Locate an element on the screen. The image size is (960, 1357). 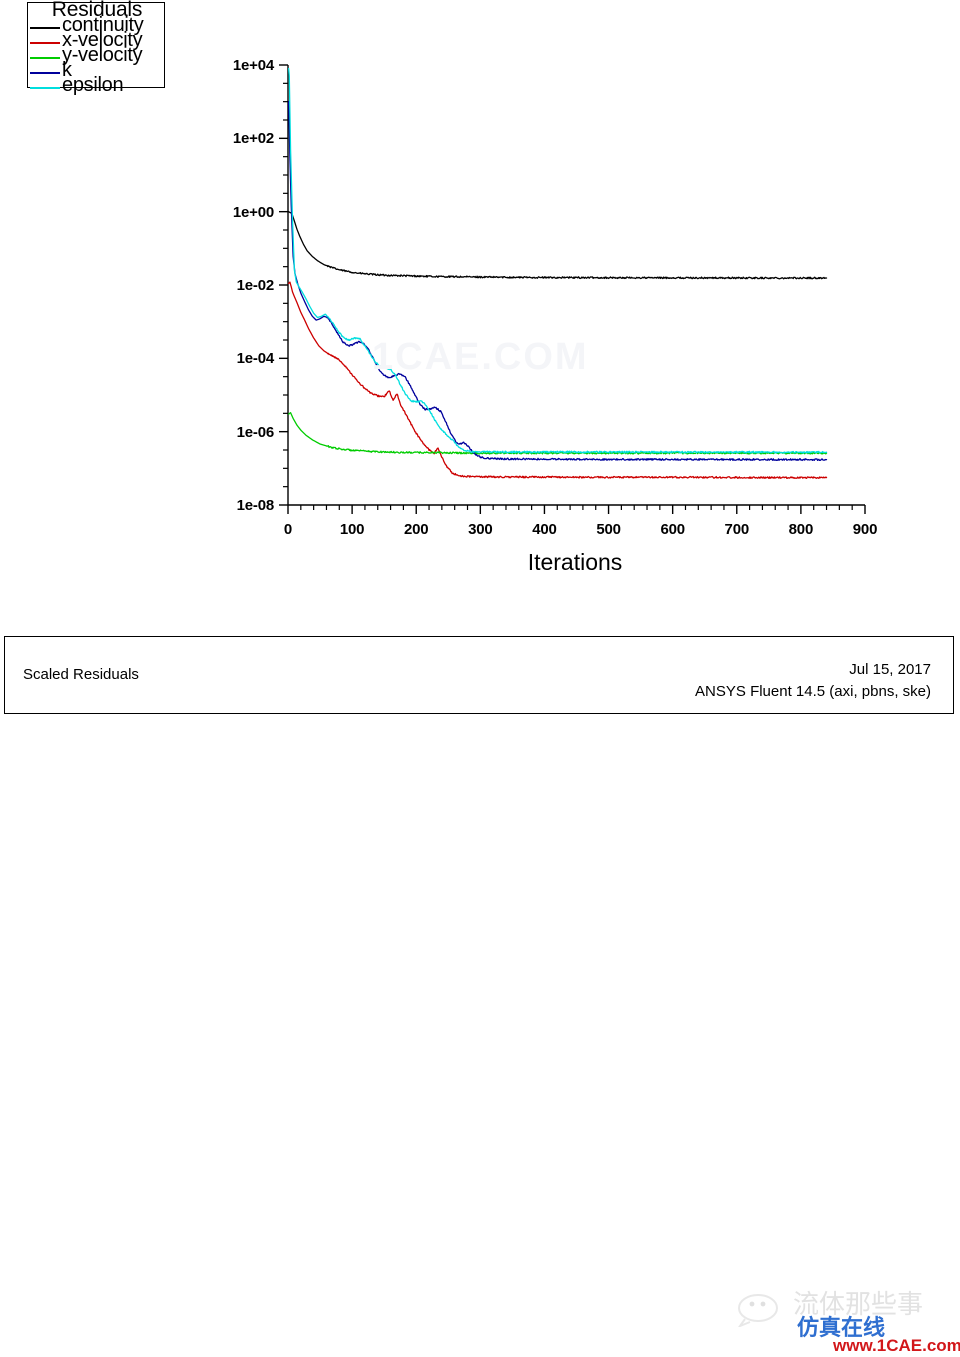
x-axis-tick-label: 100 is located at coordinates (352, 529).